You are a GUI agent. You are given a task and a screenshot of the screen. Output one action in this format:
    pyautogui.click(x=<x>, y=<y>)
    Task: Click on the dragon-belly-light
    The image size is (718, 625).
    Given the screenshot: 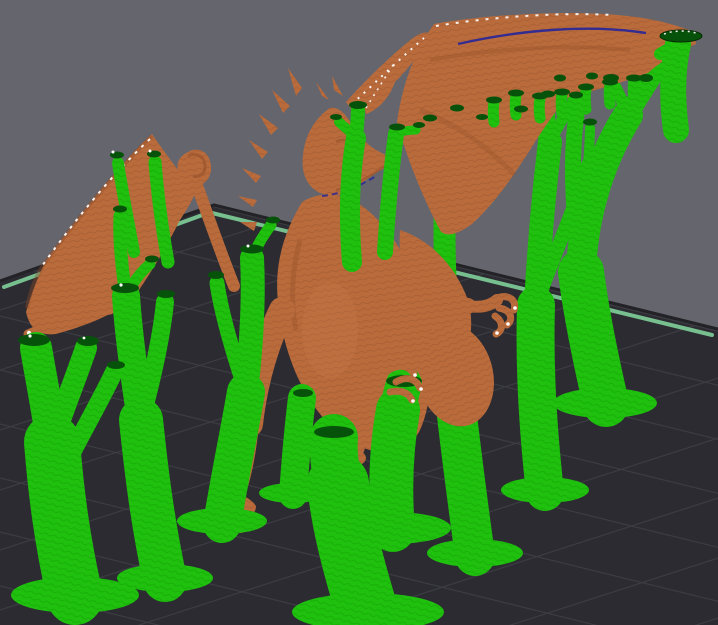 What is the action you would take?
    pyautogui.click(x=330, y=330)
    